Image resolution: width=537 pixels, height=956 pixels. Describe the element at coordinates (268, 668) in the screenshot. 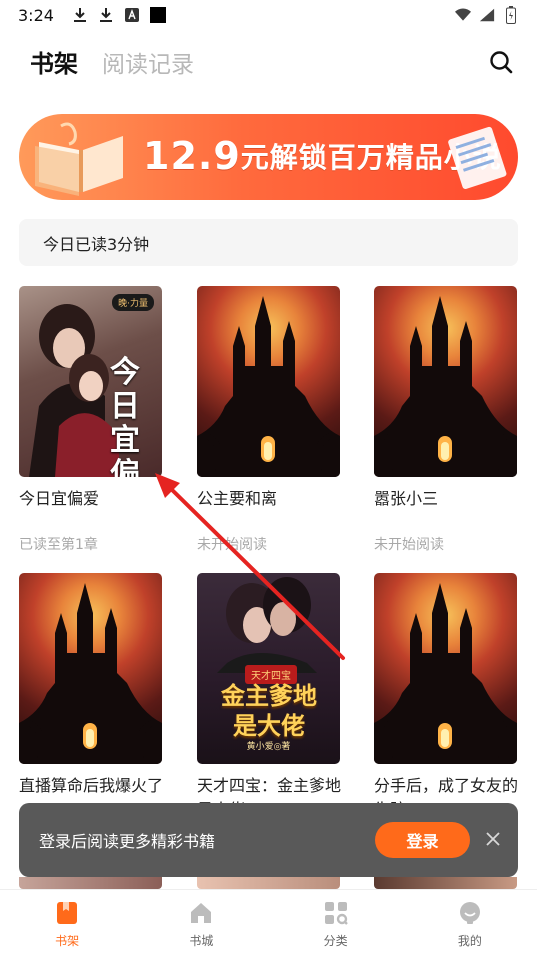

I see `book-cover: 天才四宝 金主爹地是大佬 黄小爱◎著` at that location.